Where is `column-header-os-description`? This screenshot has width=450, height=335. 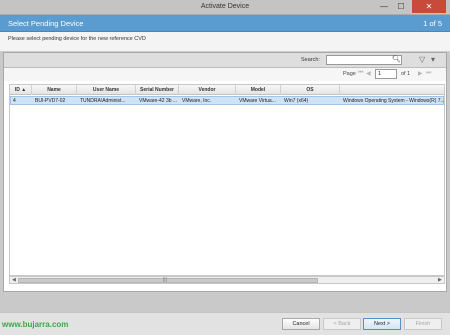 column-header-os-description is located at coordinates (392, 90).